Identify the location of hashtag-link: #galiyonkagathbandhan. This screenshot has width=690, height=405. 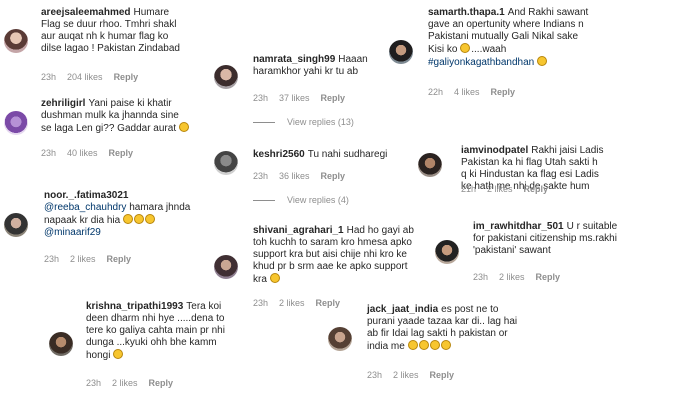
(481, 62).